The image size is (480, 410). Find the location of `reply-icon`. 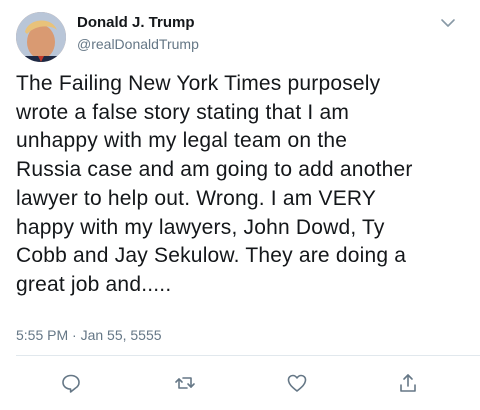

reply-icon is located at coordinates (71, 383).